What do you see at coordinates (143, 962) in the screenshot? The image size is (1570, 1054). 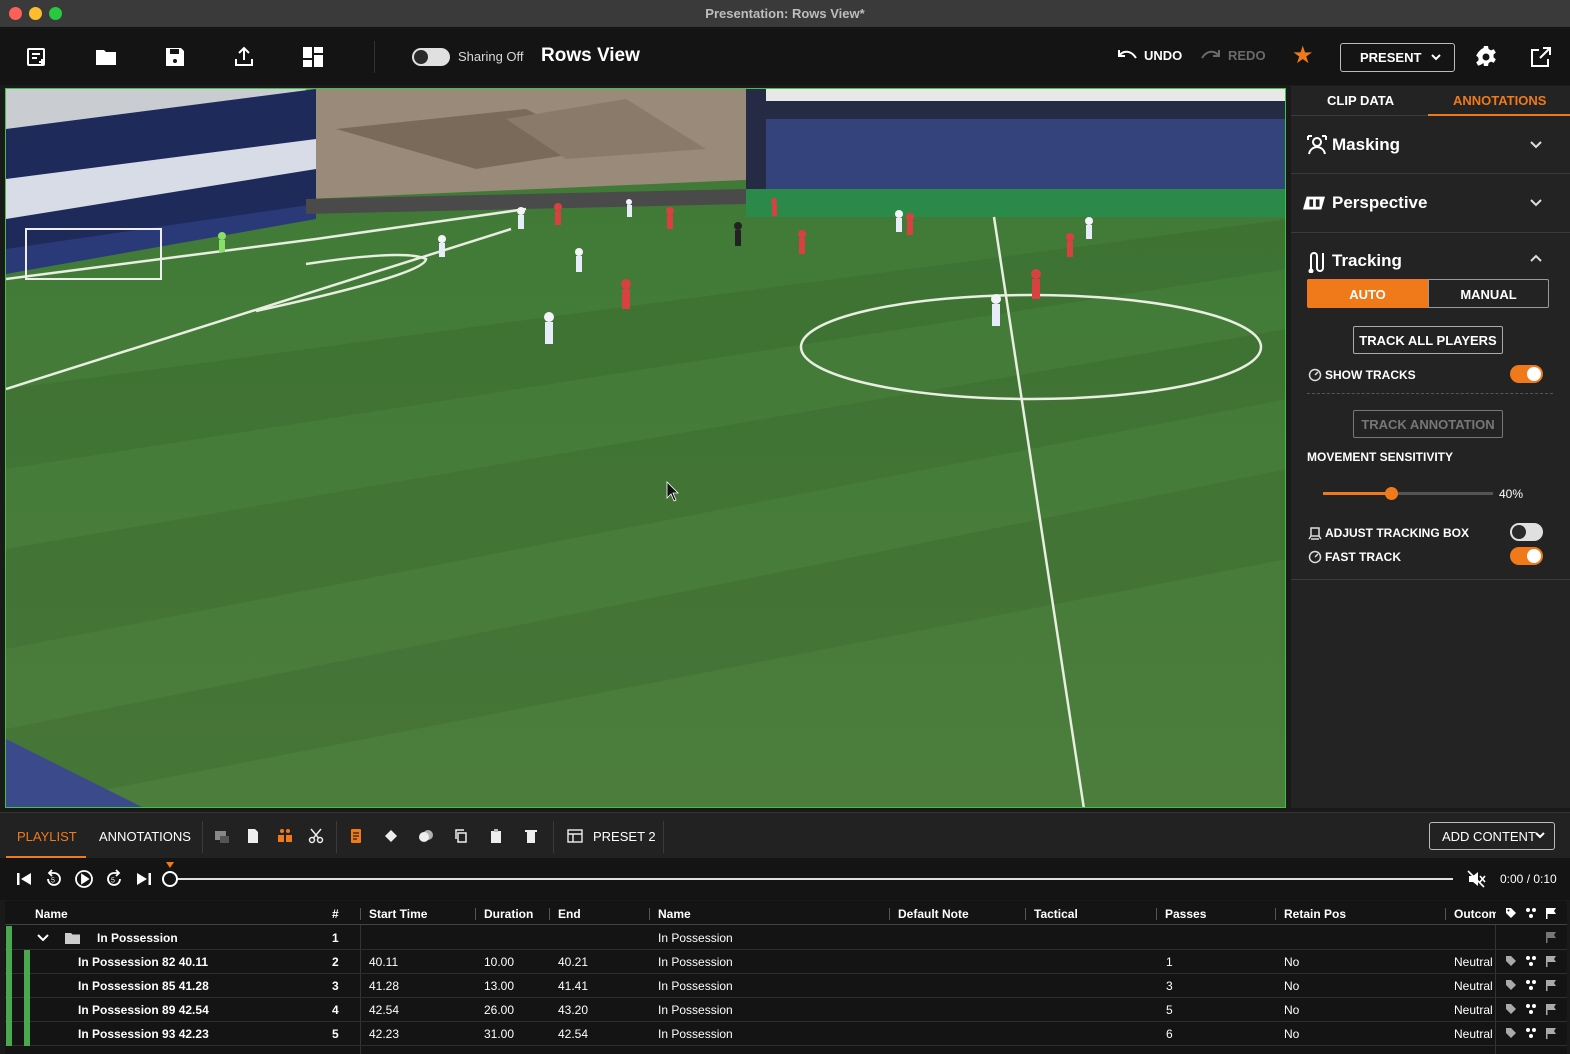 I see `row-name: In Possession 82 40.11` at bounding box center [143, 962].